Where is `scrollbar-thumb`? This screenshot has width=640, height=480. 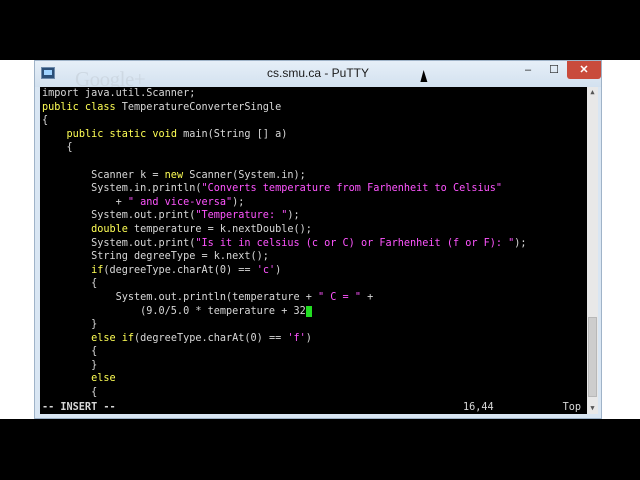
scrollbar-thumb is located at coordinates (592, 357).